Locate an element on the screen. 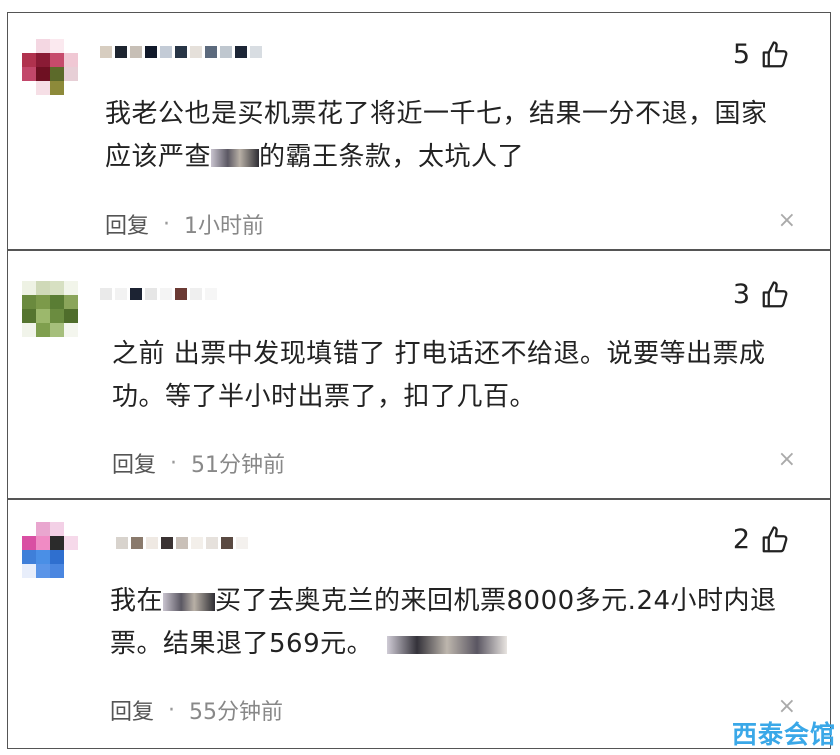 This screenshot has width=840, height=755. comment-meta: 回复 · 51分钟前 is located at coordinates (198, 463).